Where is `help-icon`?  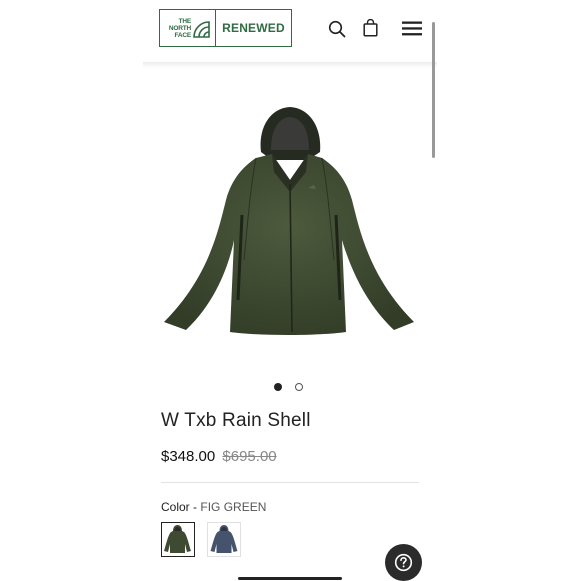
help-icon is located at coordinates (403, 562).